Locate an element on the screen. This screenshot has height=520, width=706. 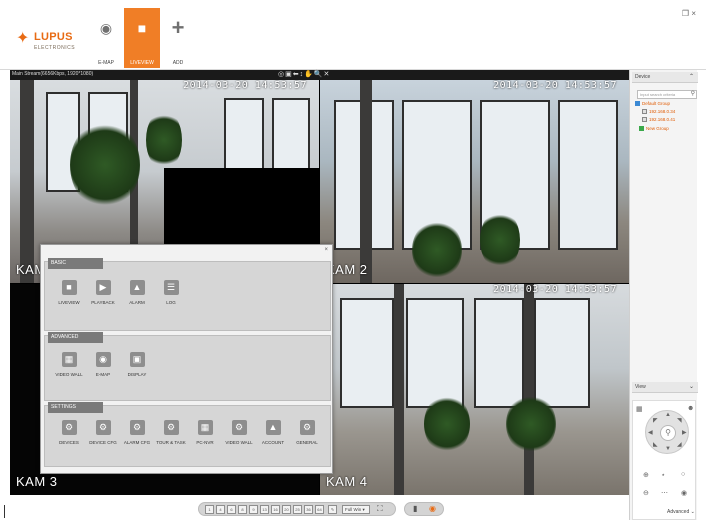
add-tab: + ADD is located at coordinates (178, 38).